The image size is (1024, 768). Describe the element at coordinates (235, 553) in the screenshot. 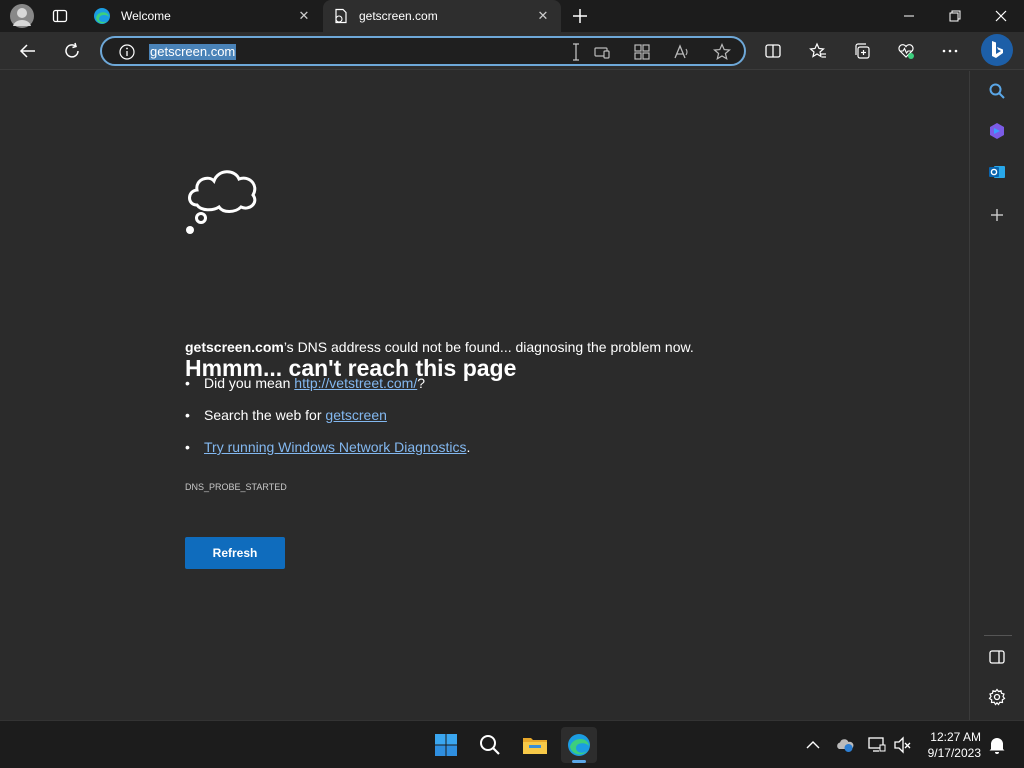

I see `refresh-button: Refresh` at that location.